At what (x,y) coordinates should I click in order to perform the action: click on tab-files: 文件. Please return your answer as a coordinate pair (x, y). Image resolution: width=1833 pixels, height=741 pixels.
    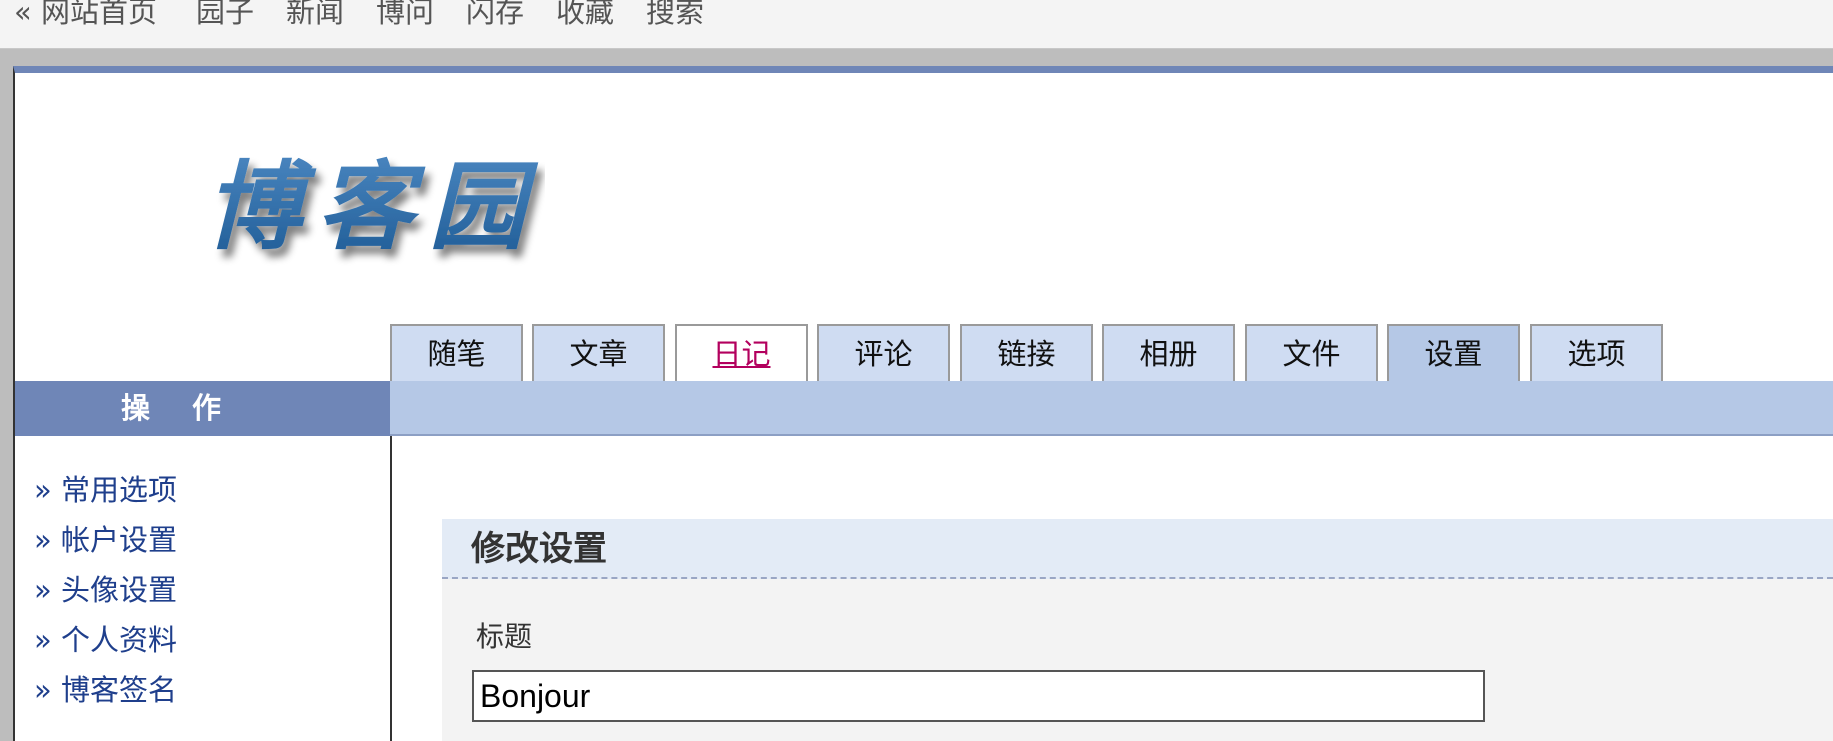
    Looking at the image, I should click on (1311, 352).